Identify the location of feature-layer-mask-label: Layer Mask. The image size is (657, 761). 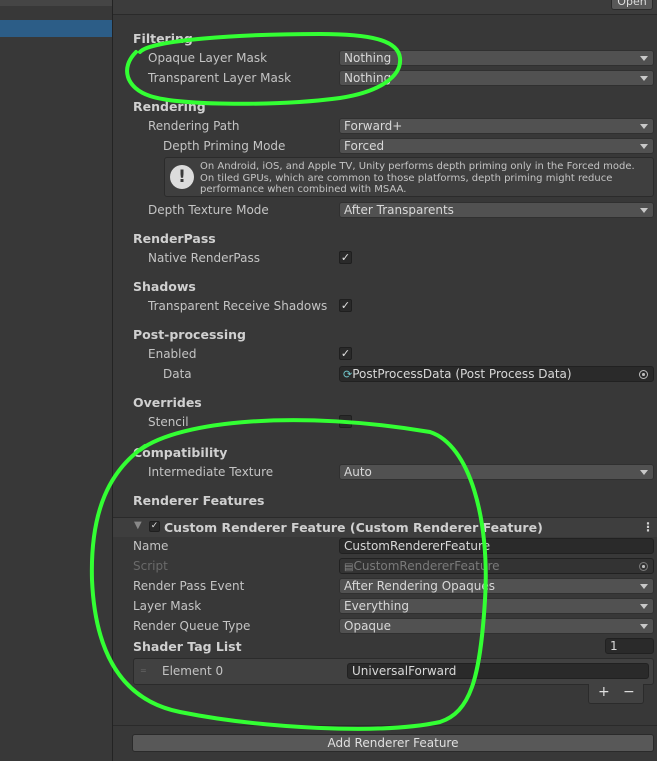
(167, 606).